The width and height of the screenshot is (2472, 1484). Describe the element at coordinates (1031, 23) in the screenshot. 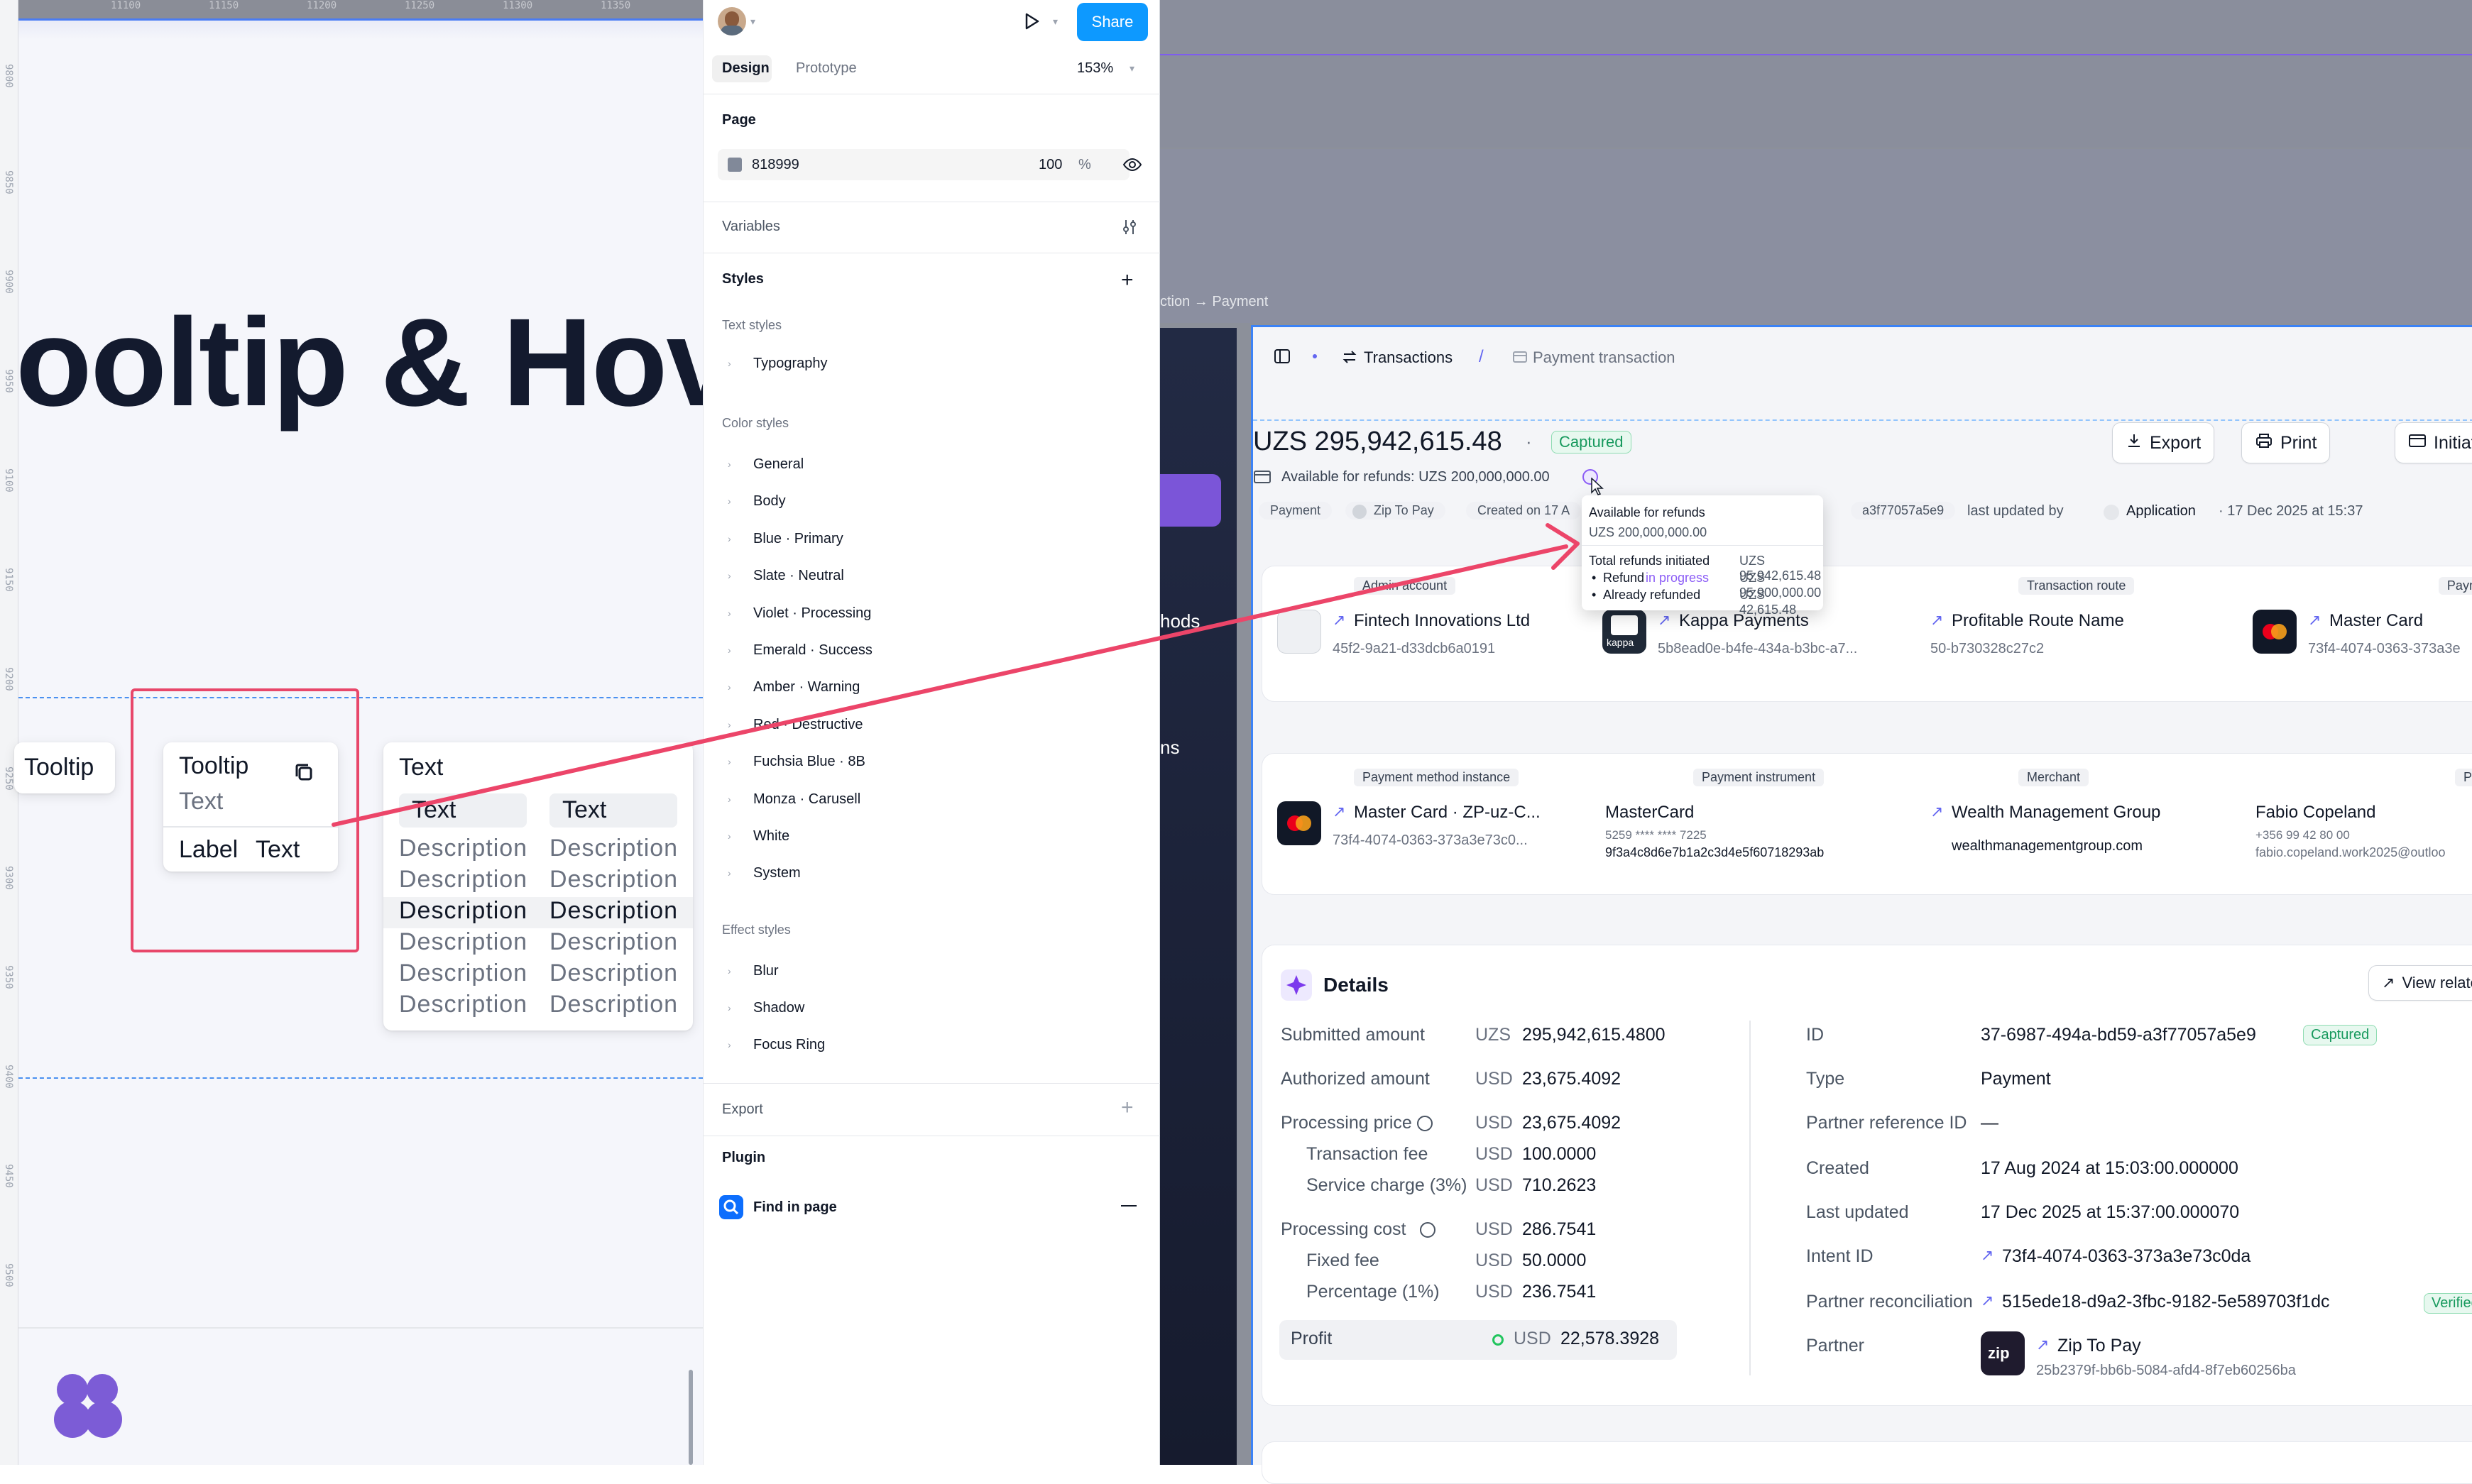

I see `play-icon` at that location.